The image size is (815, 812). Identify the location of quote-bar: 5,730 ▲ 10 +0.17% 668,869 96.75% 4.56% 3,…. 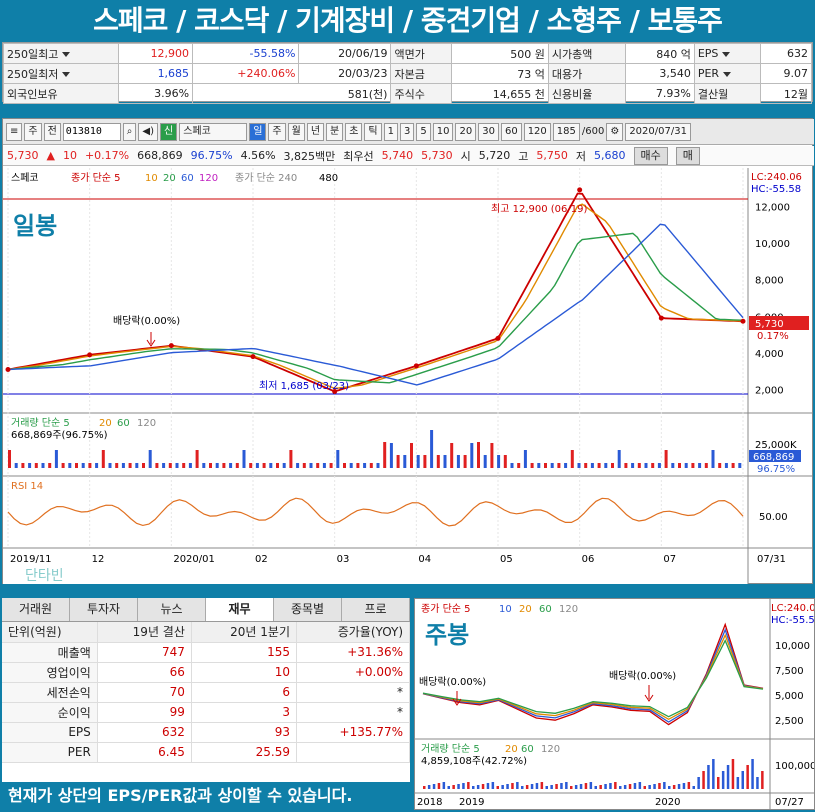
(408, 156).